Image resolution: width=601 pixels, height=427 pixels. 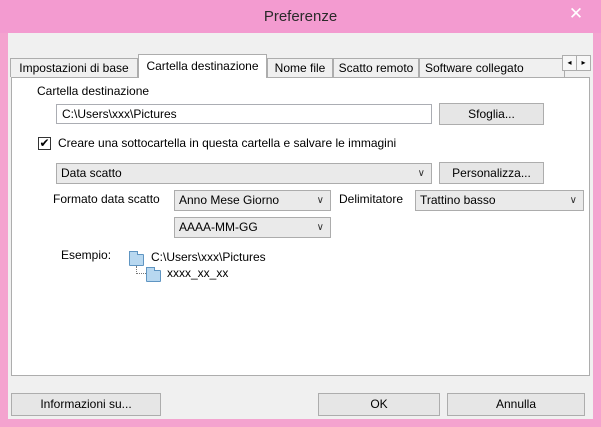 I want to click on cancel-button: Annulla, so click(x=516, y=404).